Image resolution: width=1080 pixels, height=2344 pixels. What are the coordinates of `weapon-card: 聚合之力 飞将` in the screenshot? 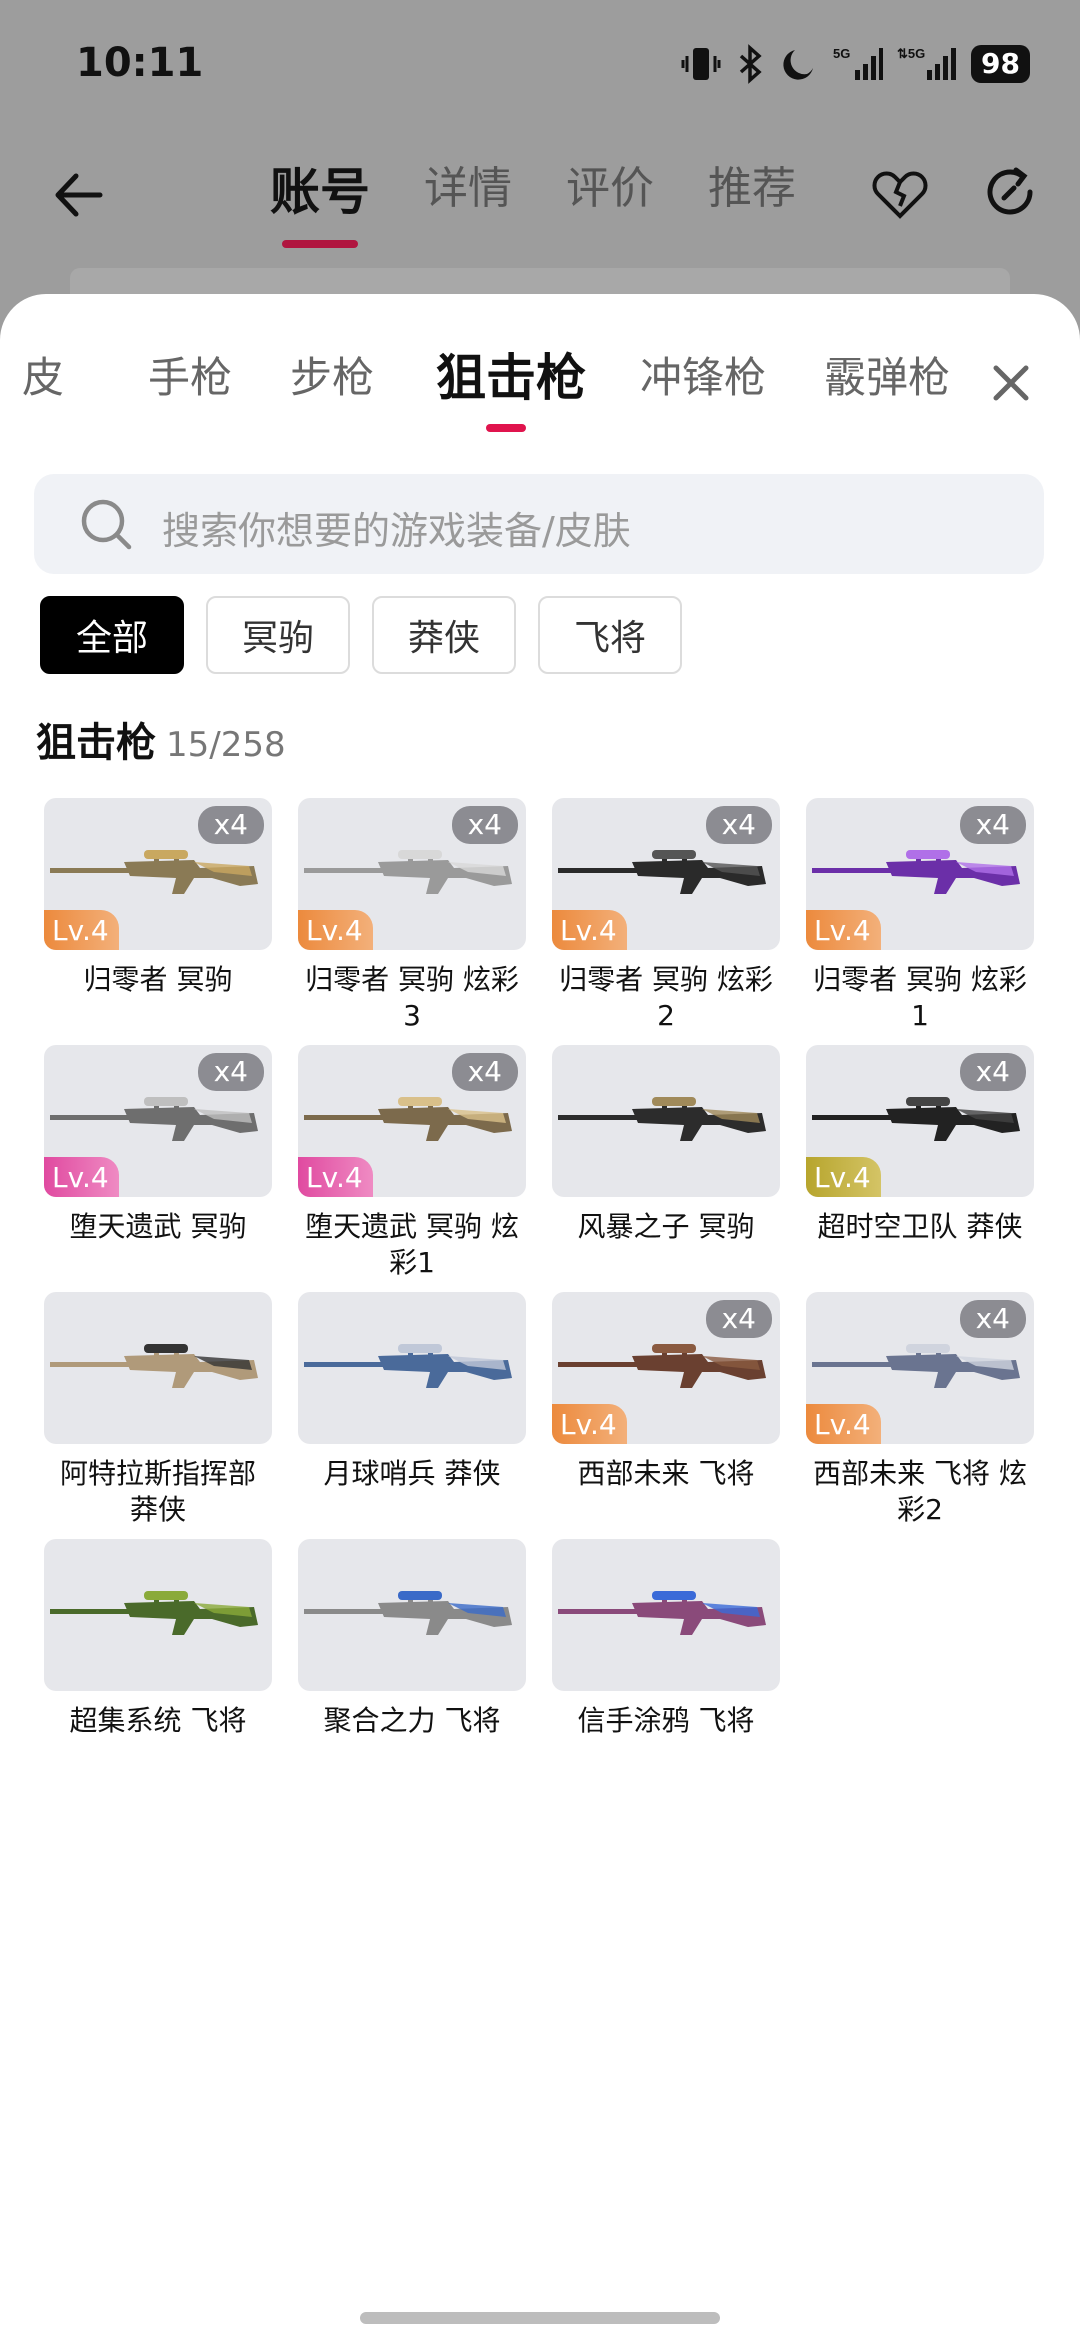 It's located at (412, 1662).